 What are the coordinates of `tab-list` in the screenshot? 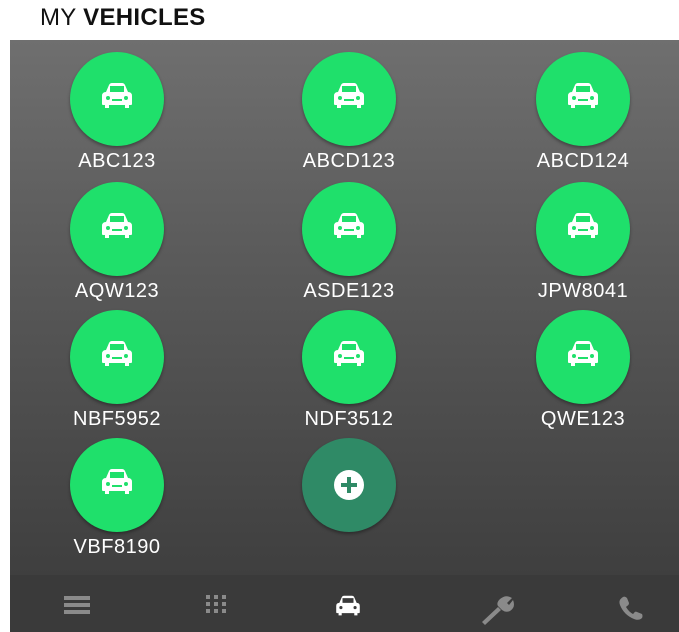 It's located at (78, 603).